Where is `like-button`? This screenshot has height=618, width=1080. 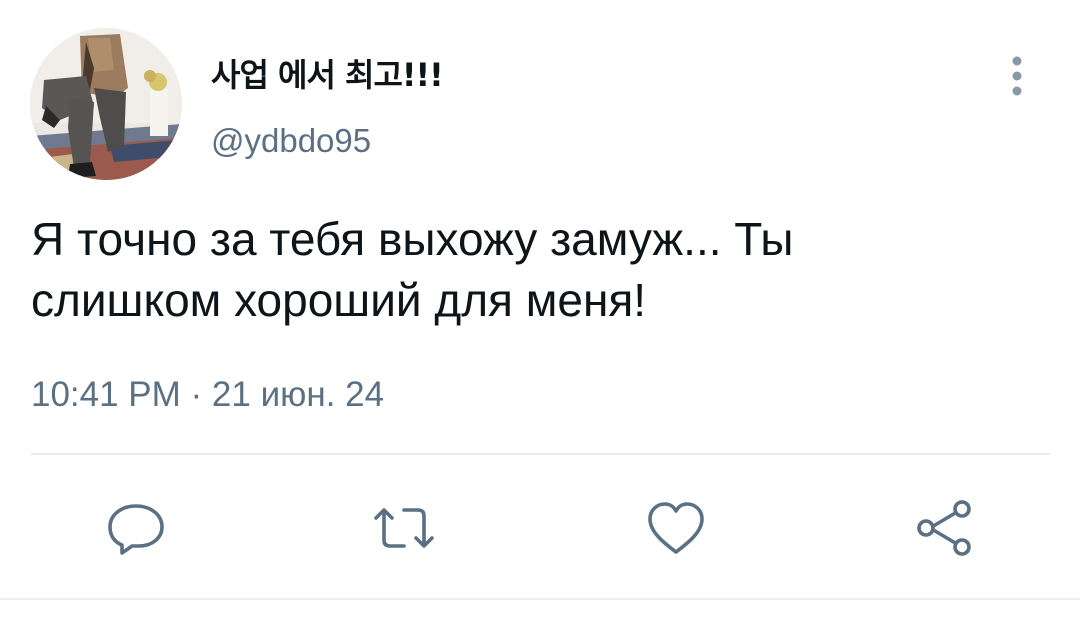 like-button is located at coordinates (676, 528).